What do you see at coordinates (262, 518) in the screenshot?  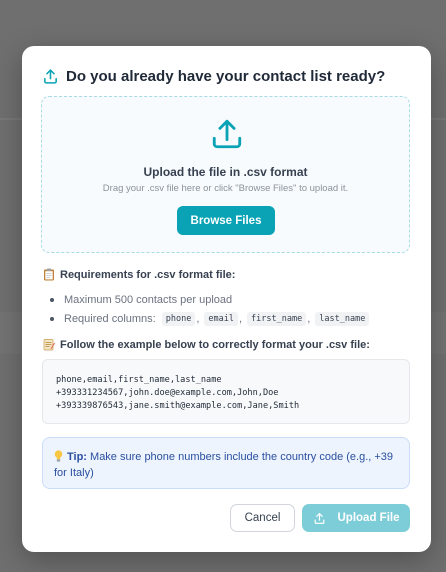 I see `cancel-button: Cancel` at bounding box center [262, 518].